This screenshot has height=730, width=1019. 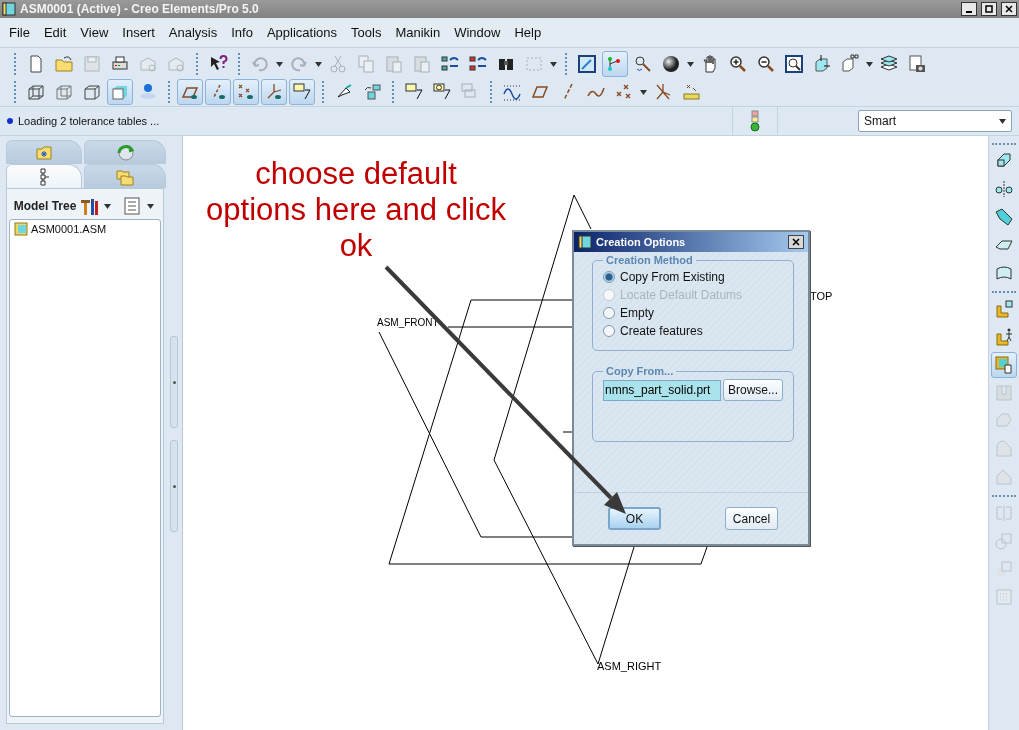 What do you see at coordinates (55, 32) in the screenshot?
I see `menu-item: Edit` at bounding box center [55, 32].